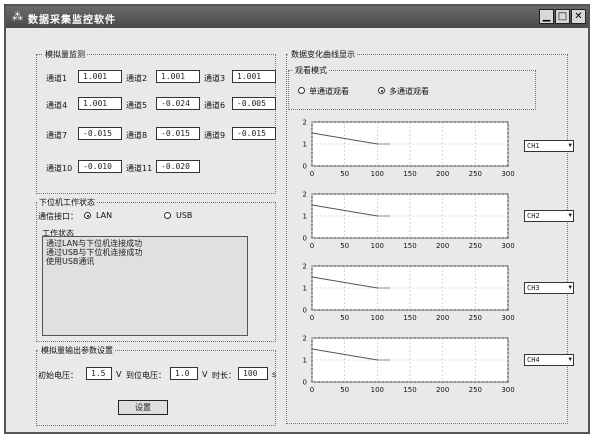  I want to click on channel-2-label: 通道2, so click(137, 78).